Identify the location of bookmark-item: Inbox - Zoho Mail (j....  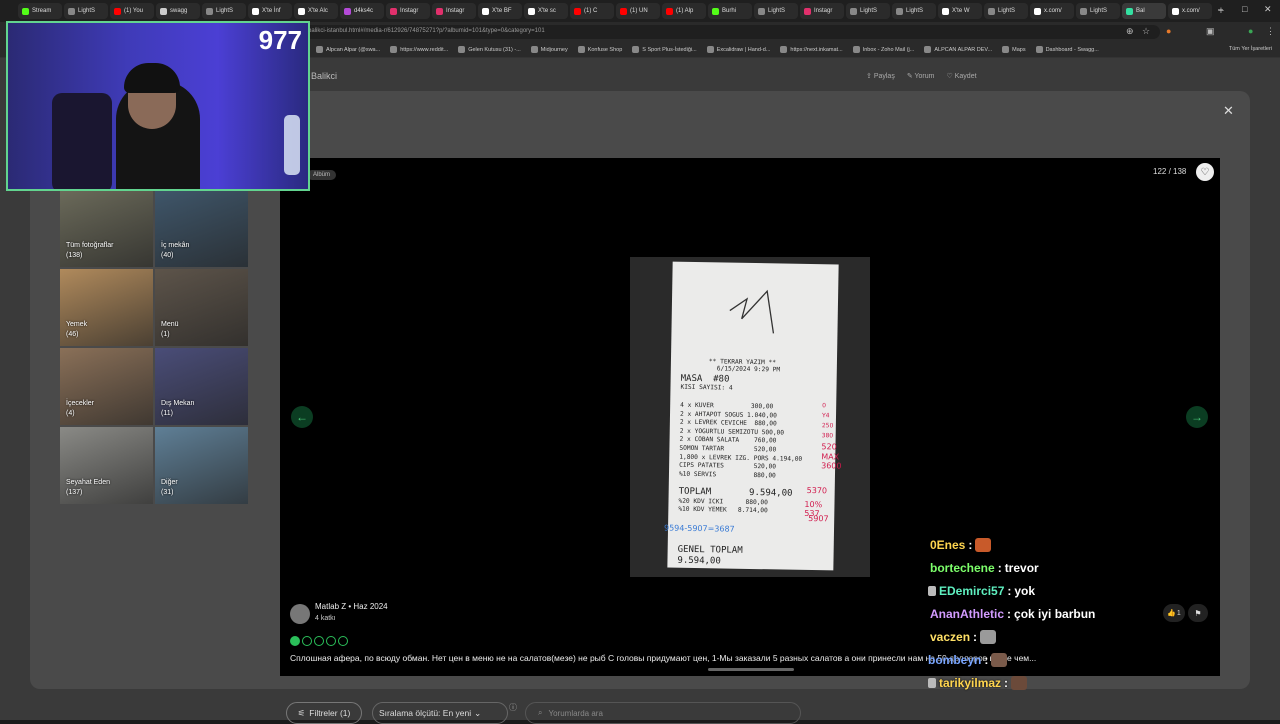
(883, 49).